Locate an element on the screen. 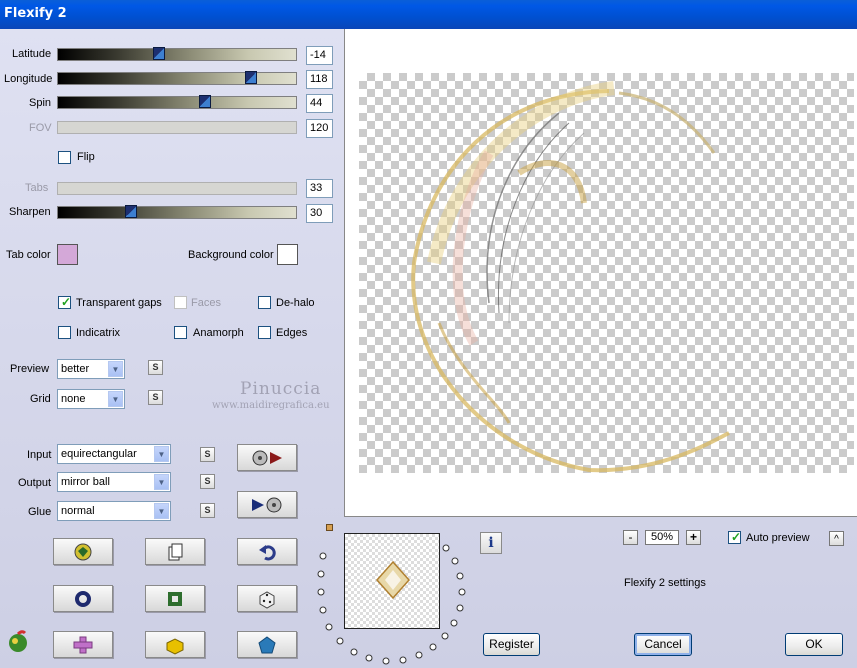  dehalo-checkbox is located at coordinates (264, 302).